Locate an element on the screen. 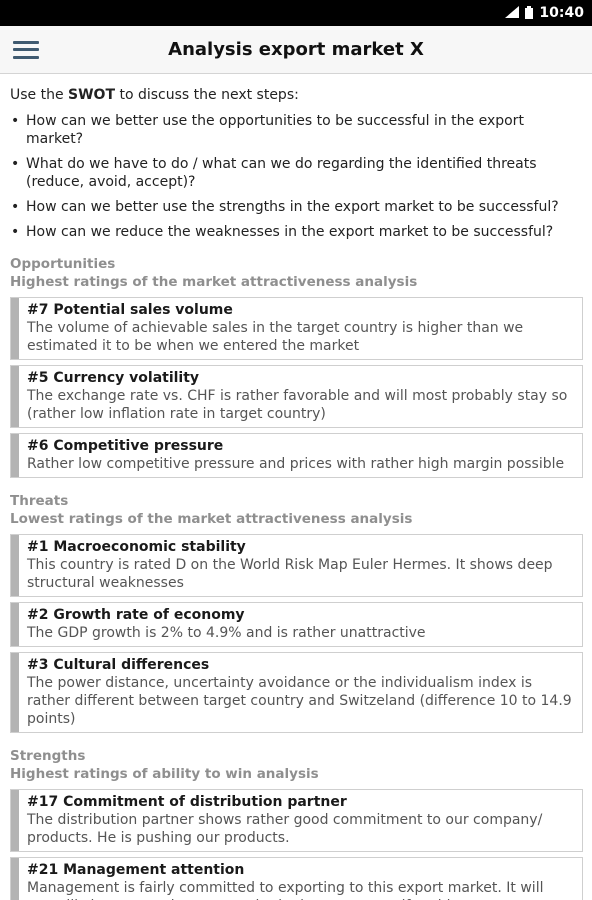 Image resolution: width=592 pixels, height=900 pixels. card-title: #1 Macroeconomic stability is located at coordinates (136, 547).